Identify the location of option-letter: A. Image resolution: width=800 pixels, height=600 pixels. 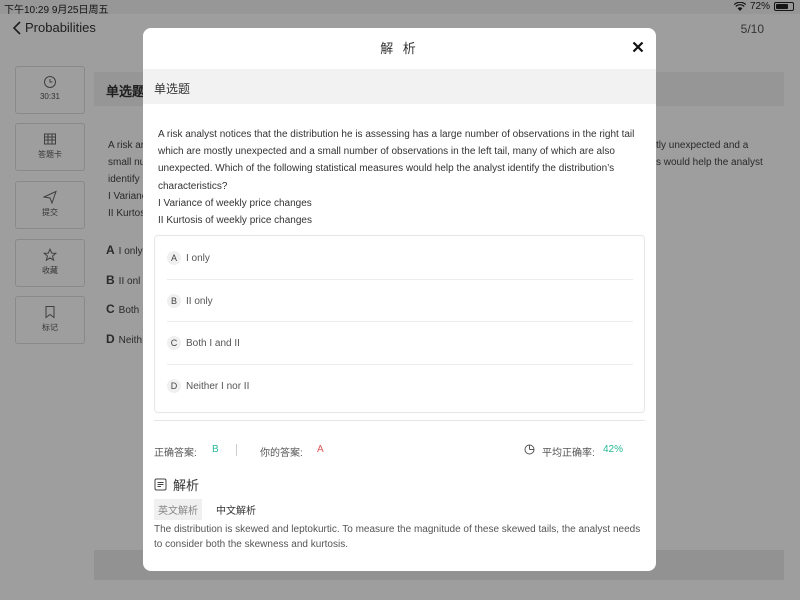
(174, 258).